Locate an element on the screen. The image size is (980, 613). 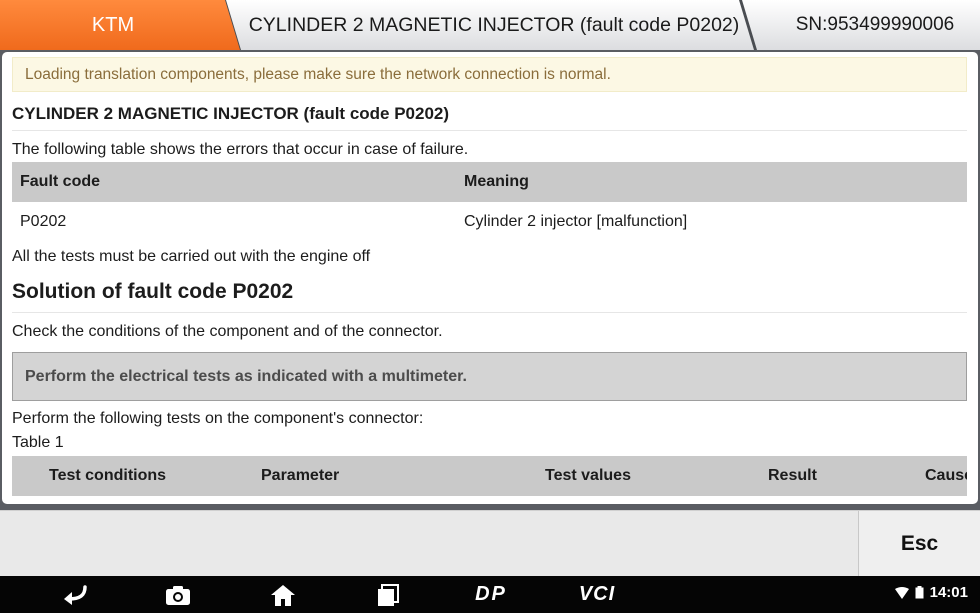
vci-button: VCI is located at coordinates (597, 594).